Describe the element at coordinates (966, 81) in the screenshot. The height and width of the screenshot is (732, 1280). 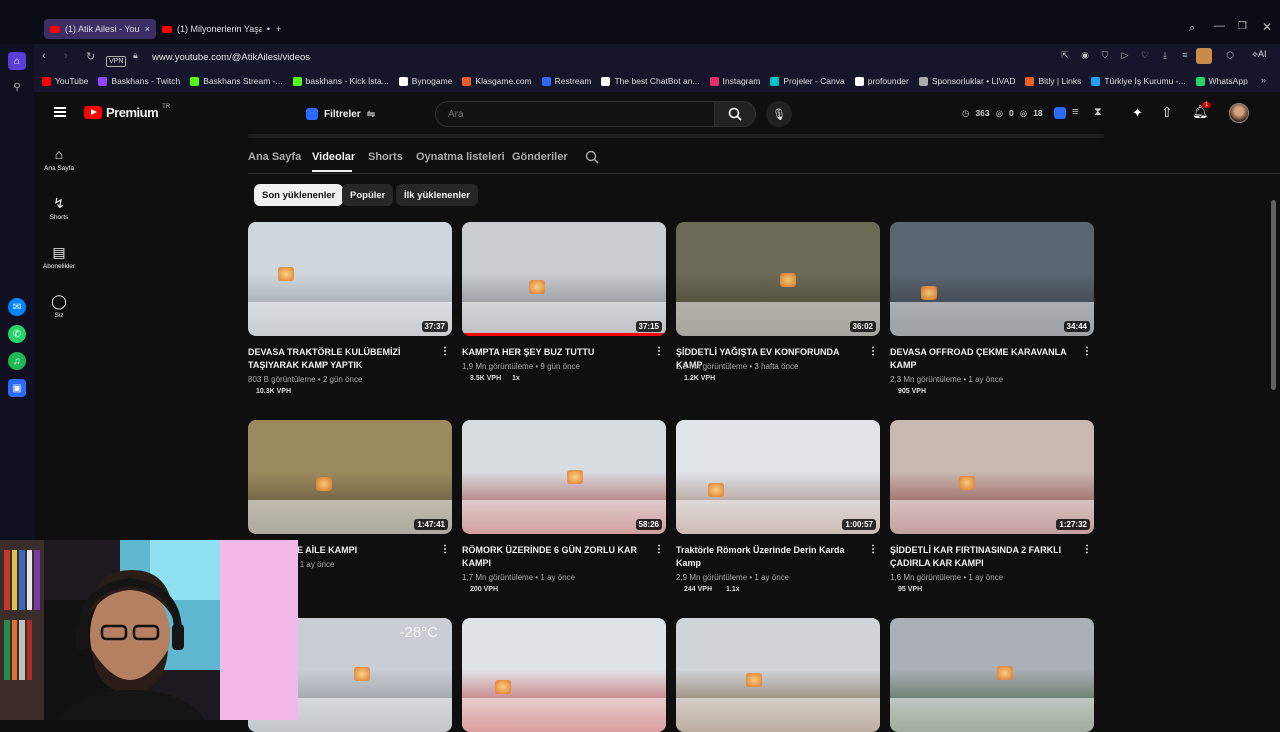
I see `bookmark-item: Sponsorluklar • LIVAD` at that location.